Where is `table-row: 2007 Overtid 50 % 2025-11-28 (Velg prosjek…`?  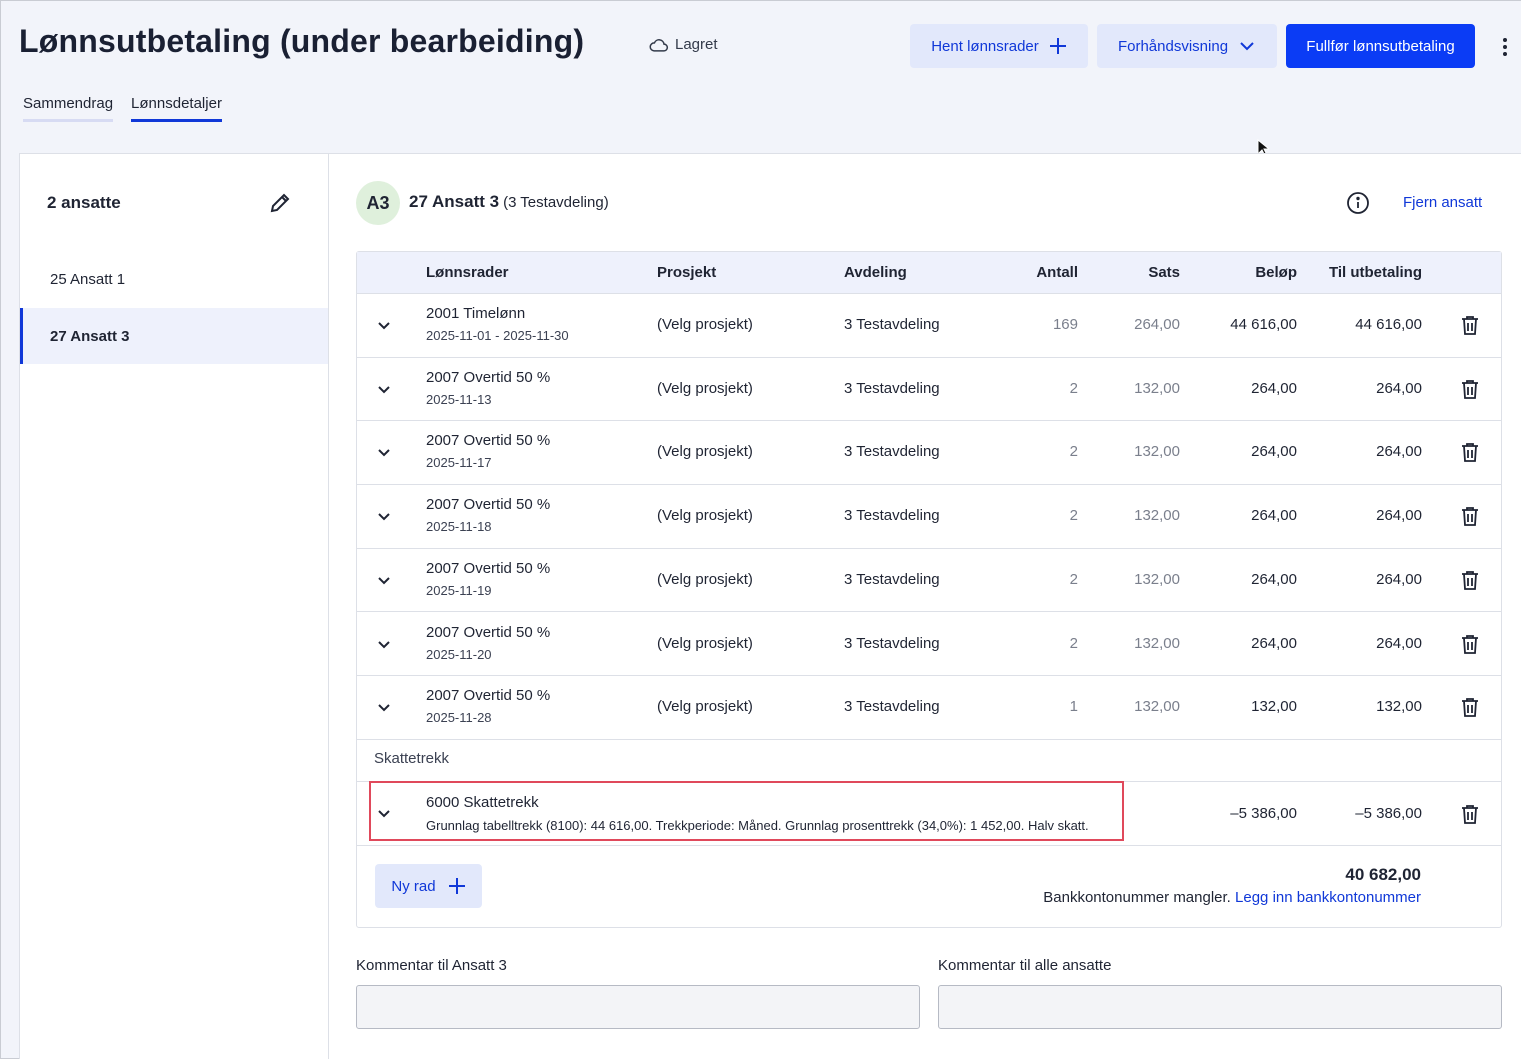 table-row: 2007 Overtid 50 % 2025-11-28 (Velg prosjek… is located at coordinates (929, 708).